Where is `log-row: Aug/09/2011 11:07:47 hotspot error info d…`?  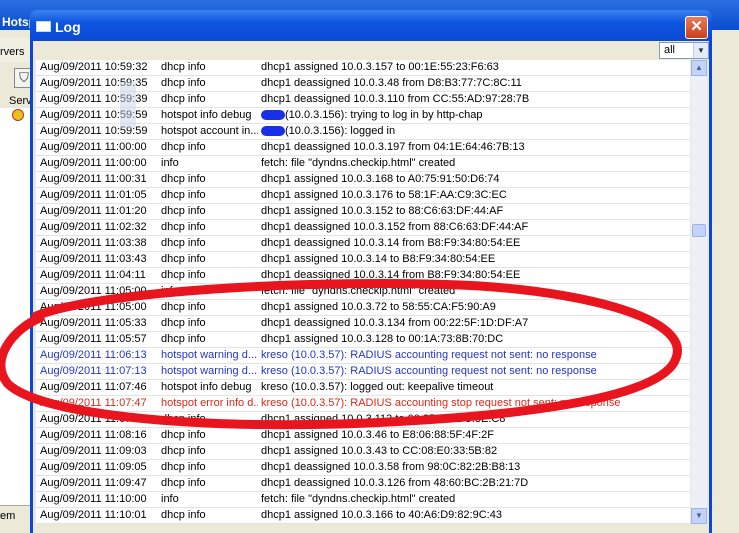 log-row: Aug/09/2011 11:07:47 hotspot error info d… is located at coordinates (363, 404).